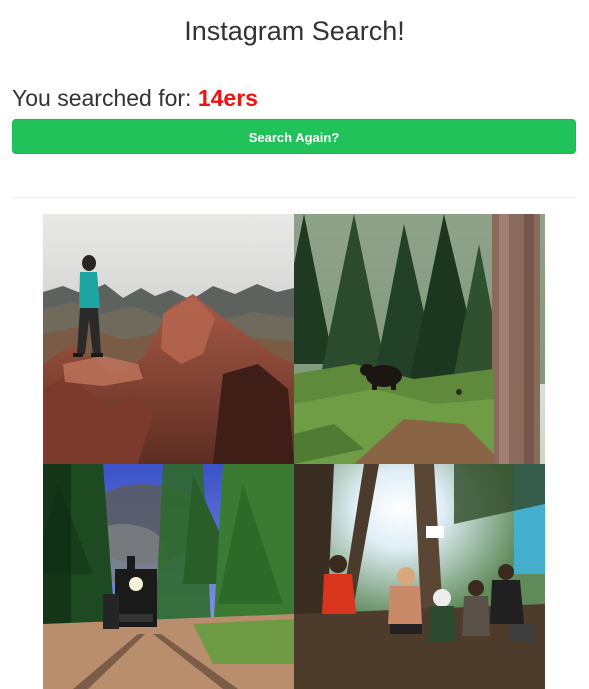  Describe the element at coordinates (227, 98) in the screenshot. I see `search-term: 14ers` at that location.